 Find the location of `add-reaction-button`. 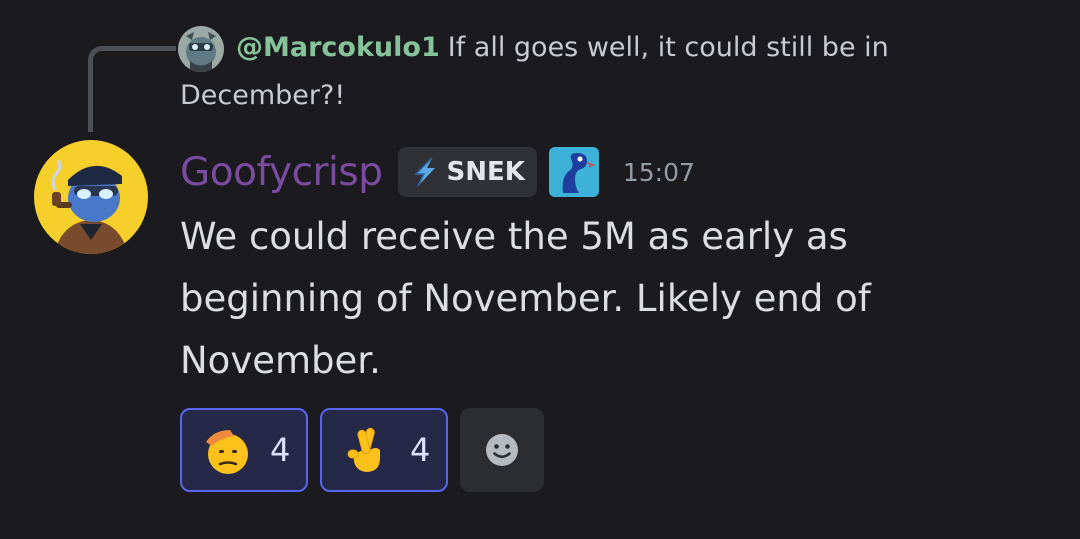

add-reaction-button is located at coordinates (502, 450).